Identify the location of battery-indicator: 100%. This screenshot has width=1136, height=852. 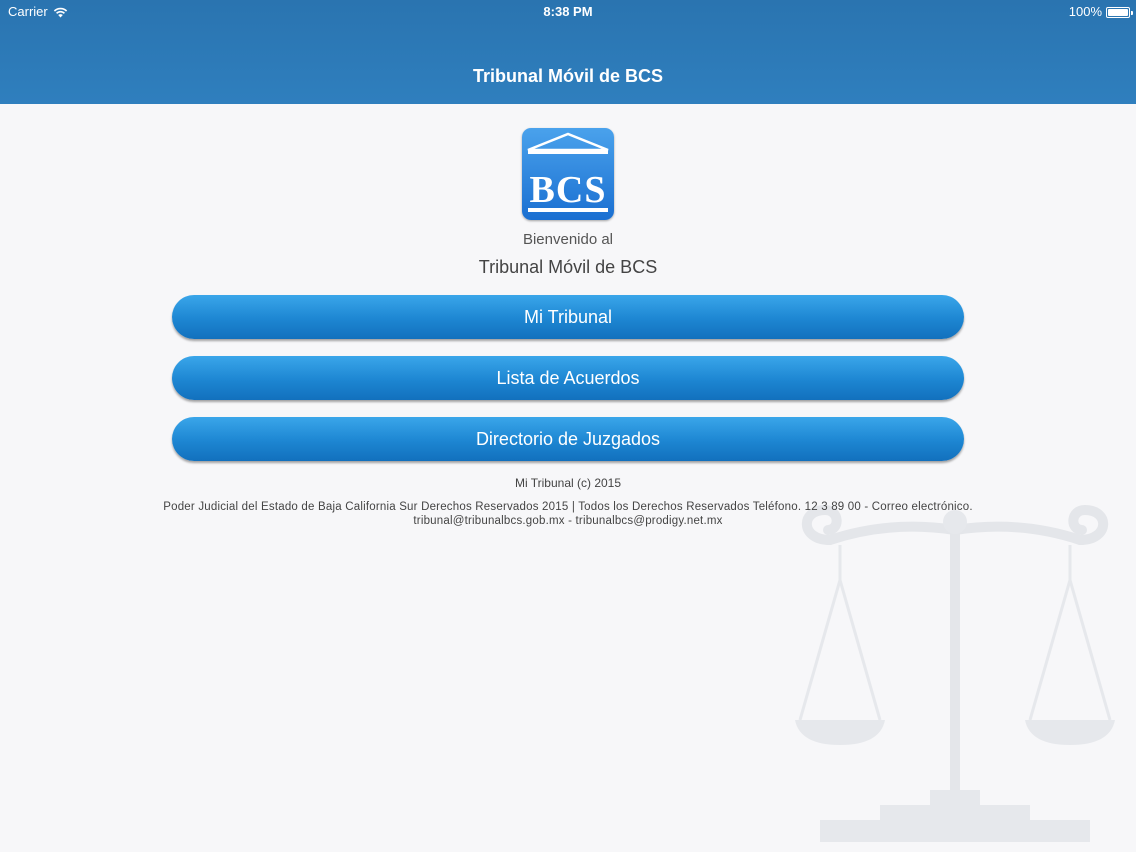
(1100, 12).